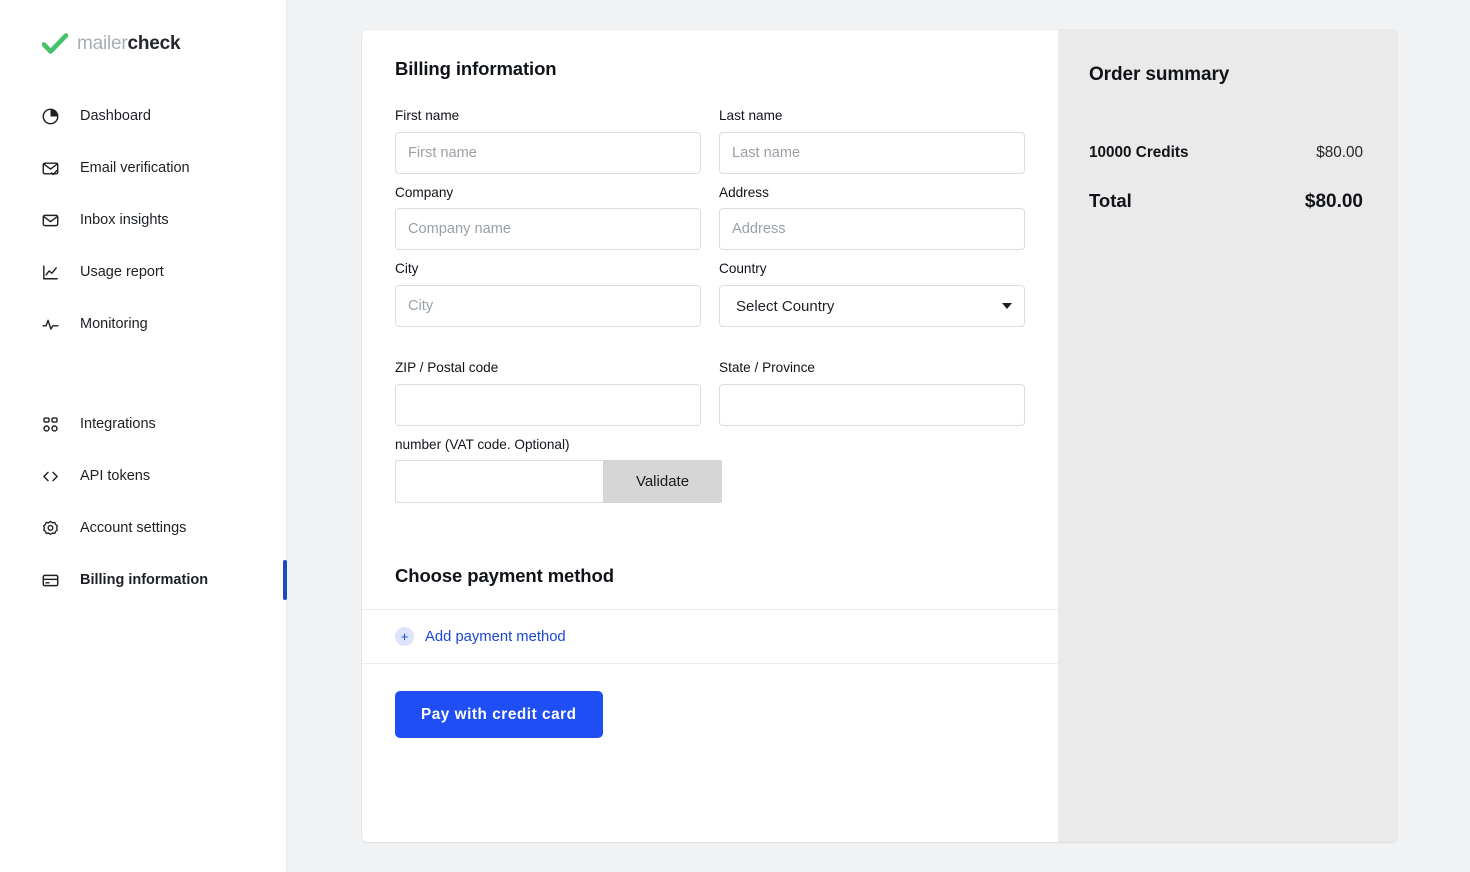 The width and height of the screenshot is (1470, 872). Describe the element at coordinates (114, 324) in the screenshot. I see `sidebar-item-label: Monitoring` at that location.